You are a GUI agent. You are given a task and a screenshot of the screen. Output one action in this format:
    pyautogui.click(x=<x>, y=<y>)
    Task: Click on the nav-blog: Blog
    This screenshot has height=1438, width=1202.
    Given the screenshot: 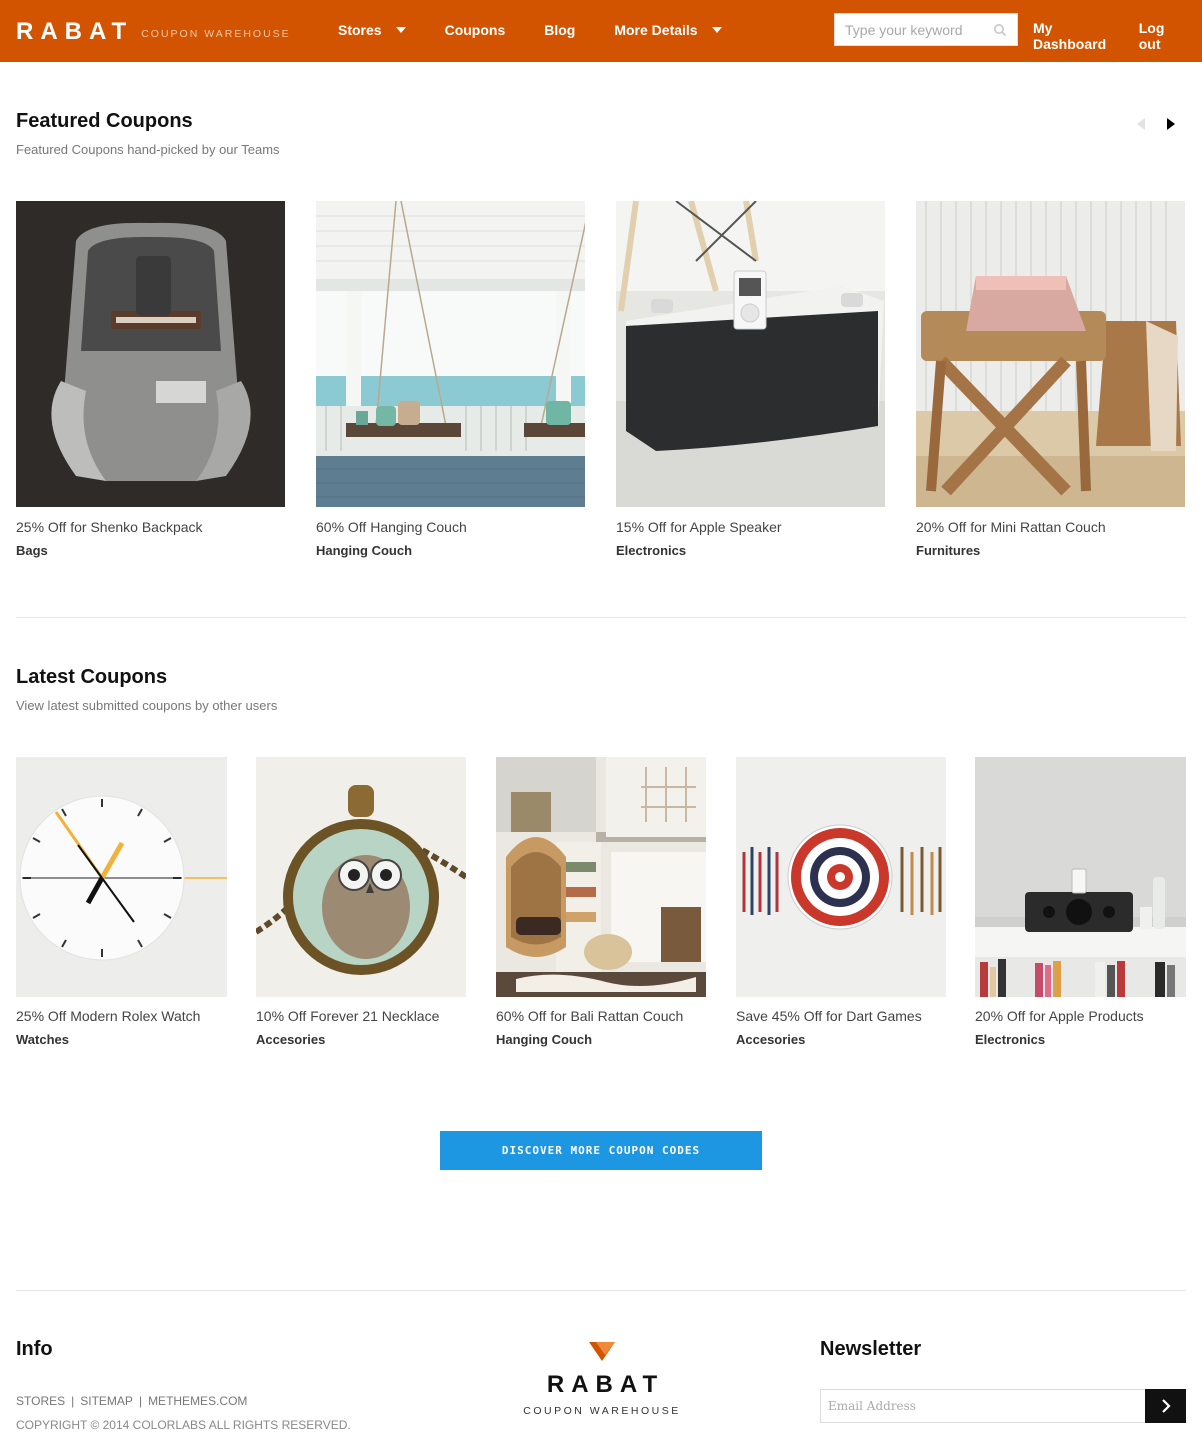 What is the action you would take?
    pyautogui.click(x=559, y=30)
    